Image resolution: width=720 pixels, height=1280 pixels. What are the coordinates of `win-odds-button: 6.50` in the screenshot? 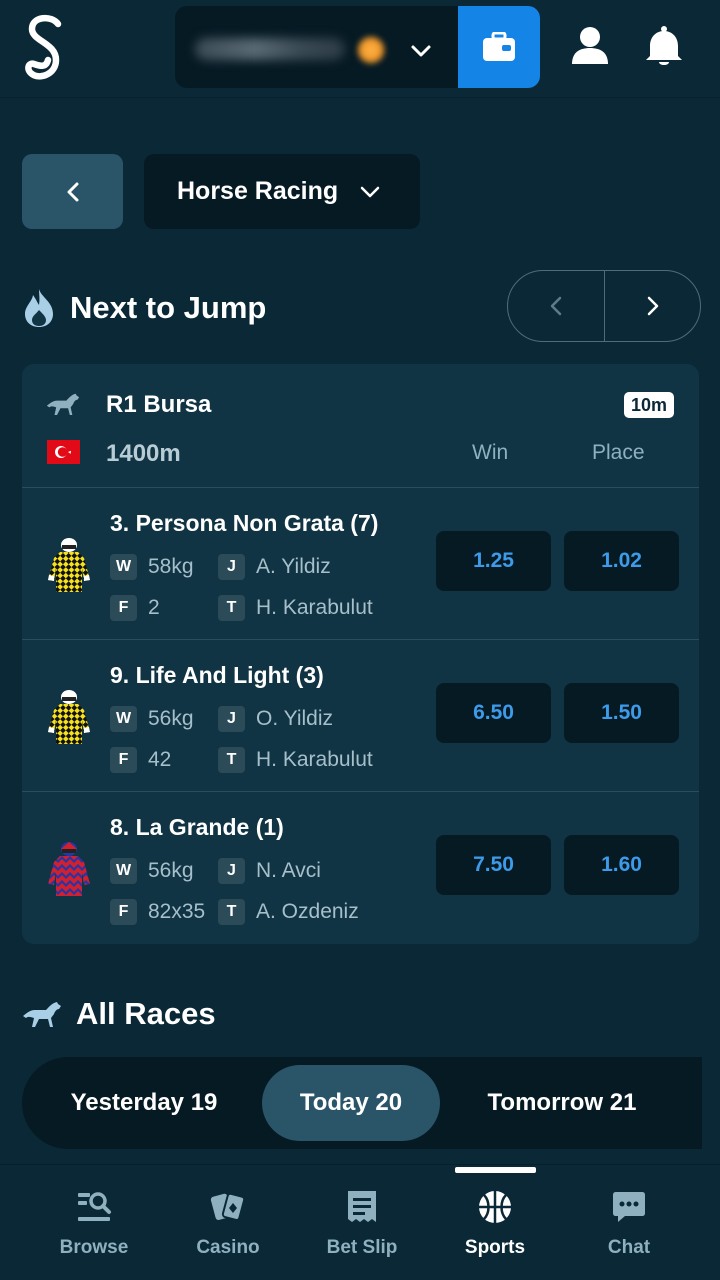 It's located at (493, 713).